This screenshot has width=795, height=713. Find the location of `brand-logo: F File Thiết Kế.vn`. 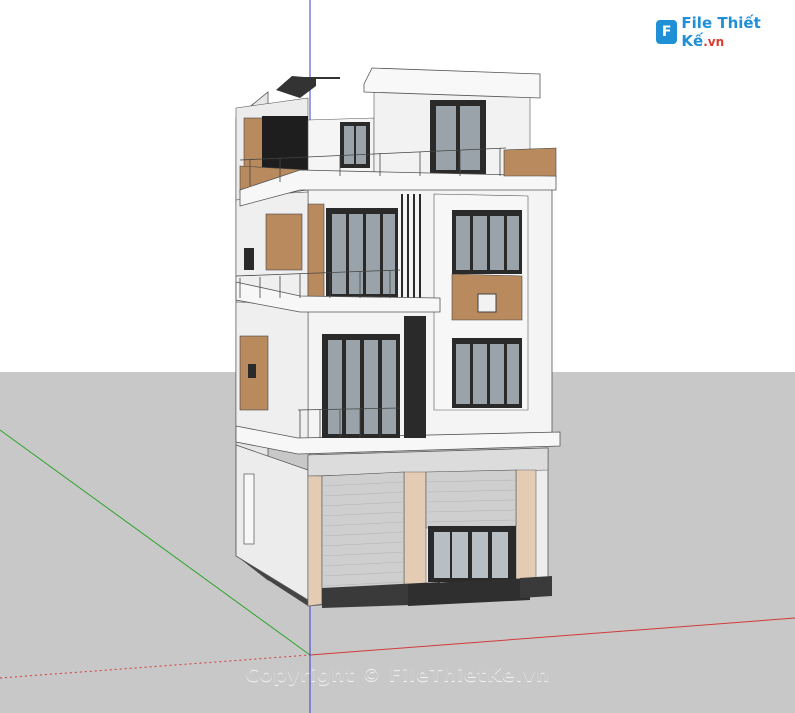

brand-logo: F File Thiết Kế.vn is located at coordinates (725, 32).